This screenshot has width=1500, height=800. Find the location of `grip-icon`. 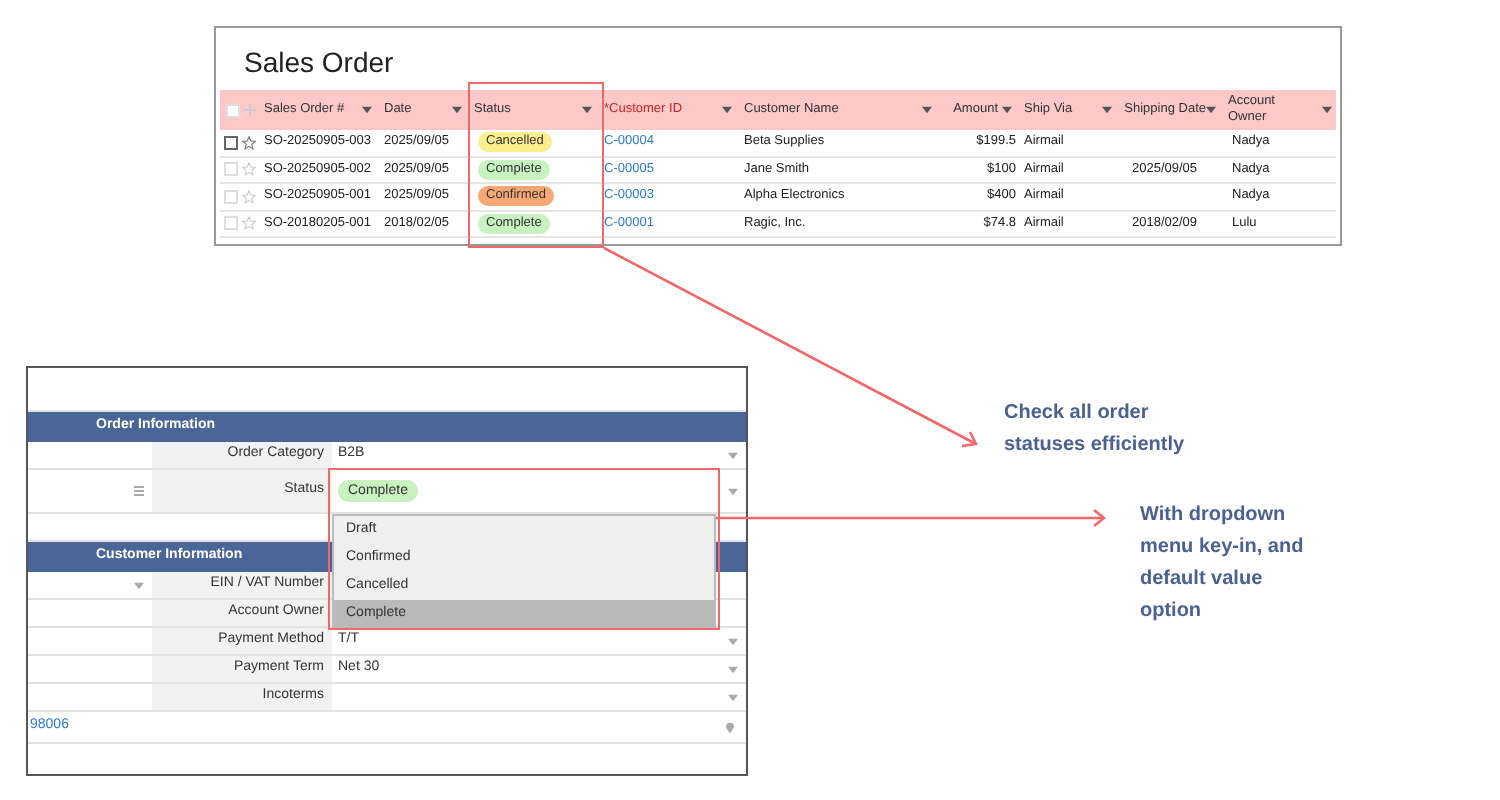

grip-icon is located at coordinates (139, 491).